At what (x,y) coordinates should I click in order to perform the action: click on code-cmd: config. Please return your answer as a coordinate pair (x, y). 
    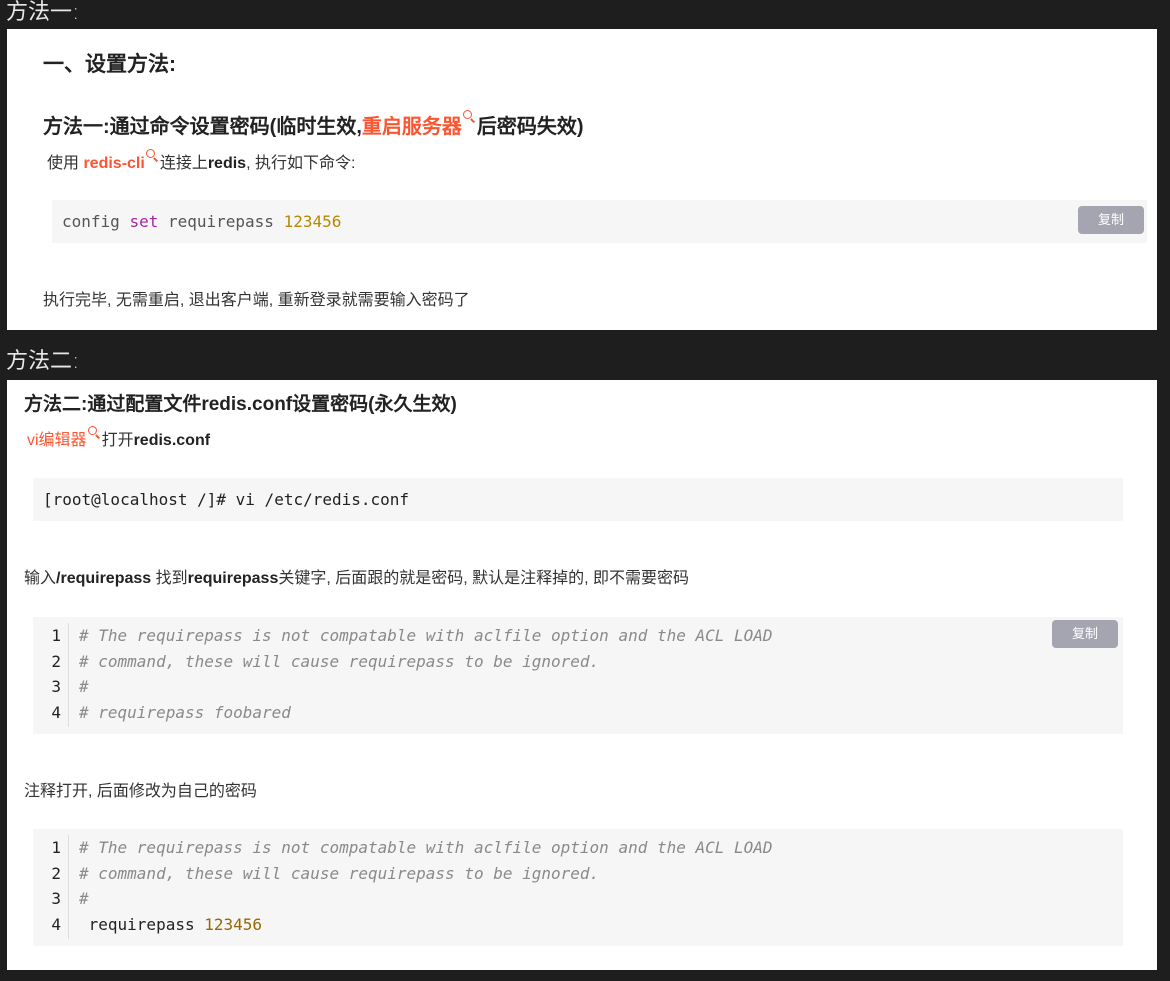
    Looking at the image, I should click on (96, 221).